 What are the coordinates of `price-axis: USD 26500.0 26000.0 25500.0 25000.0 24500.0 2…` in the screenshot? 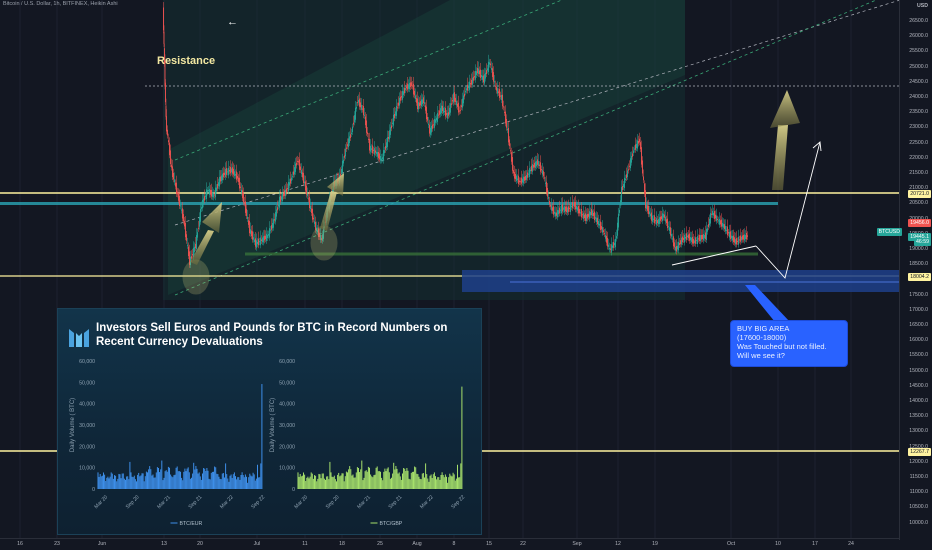 It's located at (904, 270).